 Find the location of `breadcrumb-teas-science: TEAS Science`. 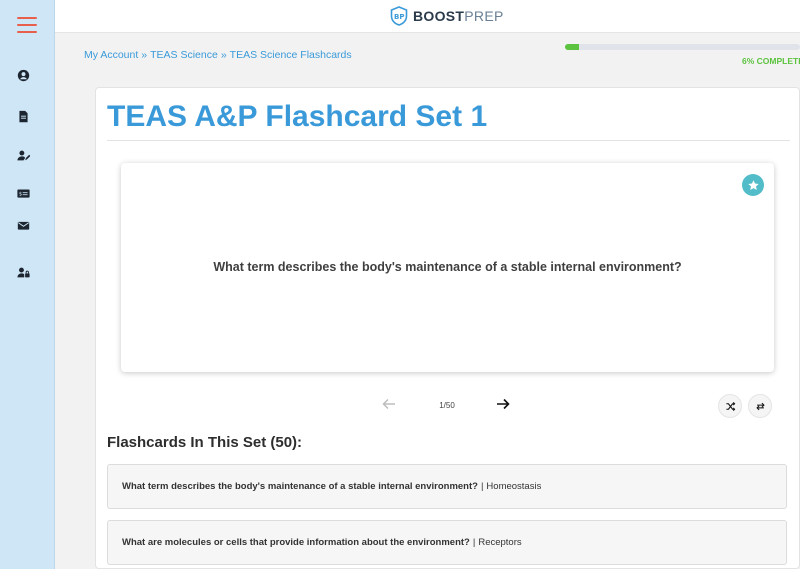

breadcrumb-teas-science: TEAS Science is located at coordinates (184, 55).